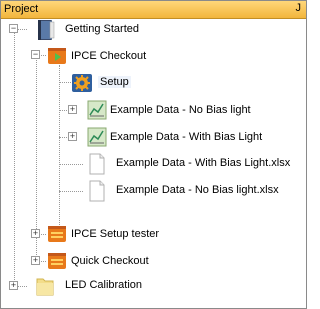  What do you see at coordinates (46, 30) in the screenshot?
I see `book-icon` at bounding box center [46, 30].